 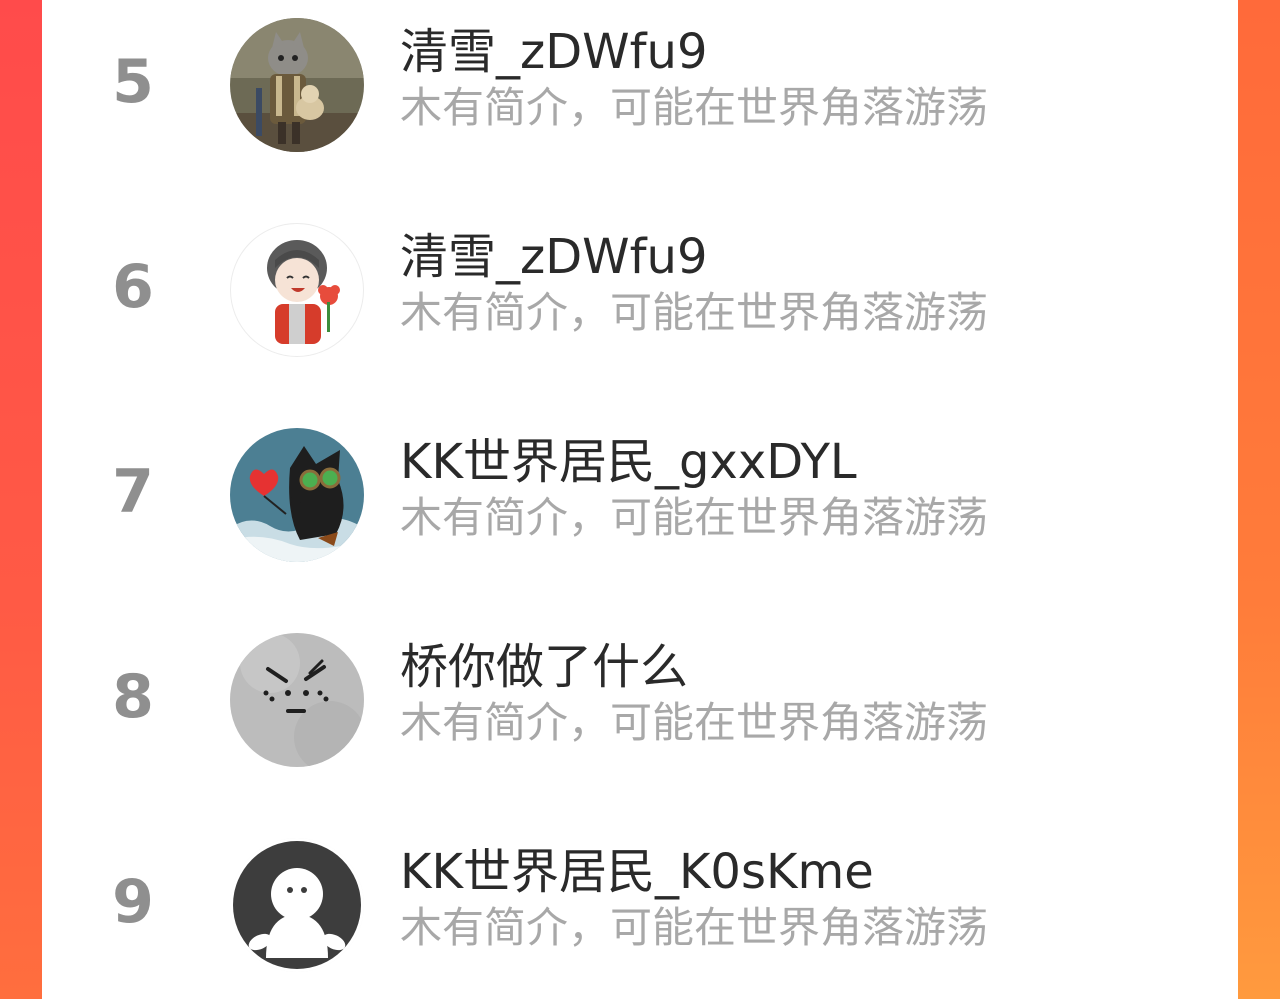 I want to click on cat-with-dog-photo-avatar-icon, so click(x=297, y=85).